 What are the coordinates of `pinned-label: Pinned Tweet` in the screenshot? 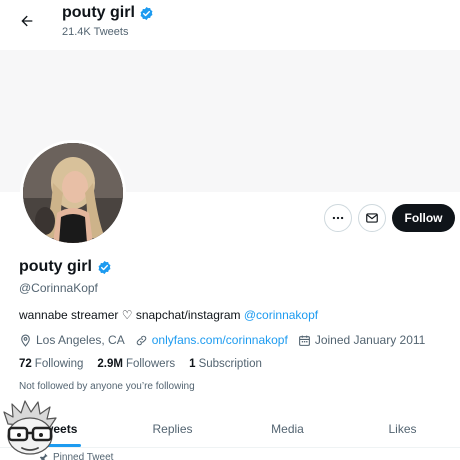 It's located at (83, 456).